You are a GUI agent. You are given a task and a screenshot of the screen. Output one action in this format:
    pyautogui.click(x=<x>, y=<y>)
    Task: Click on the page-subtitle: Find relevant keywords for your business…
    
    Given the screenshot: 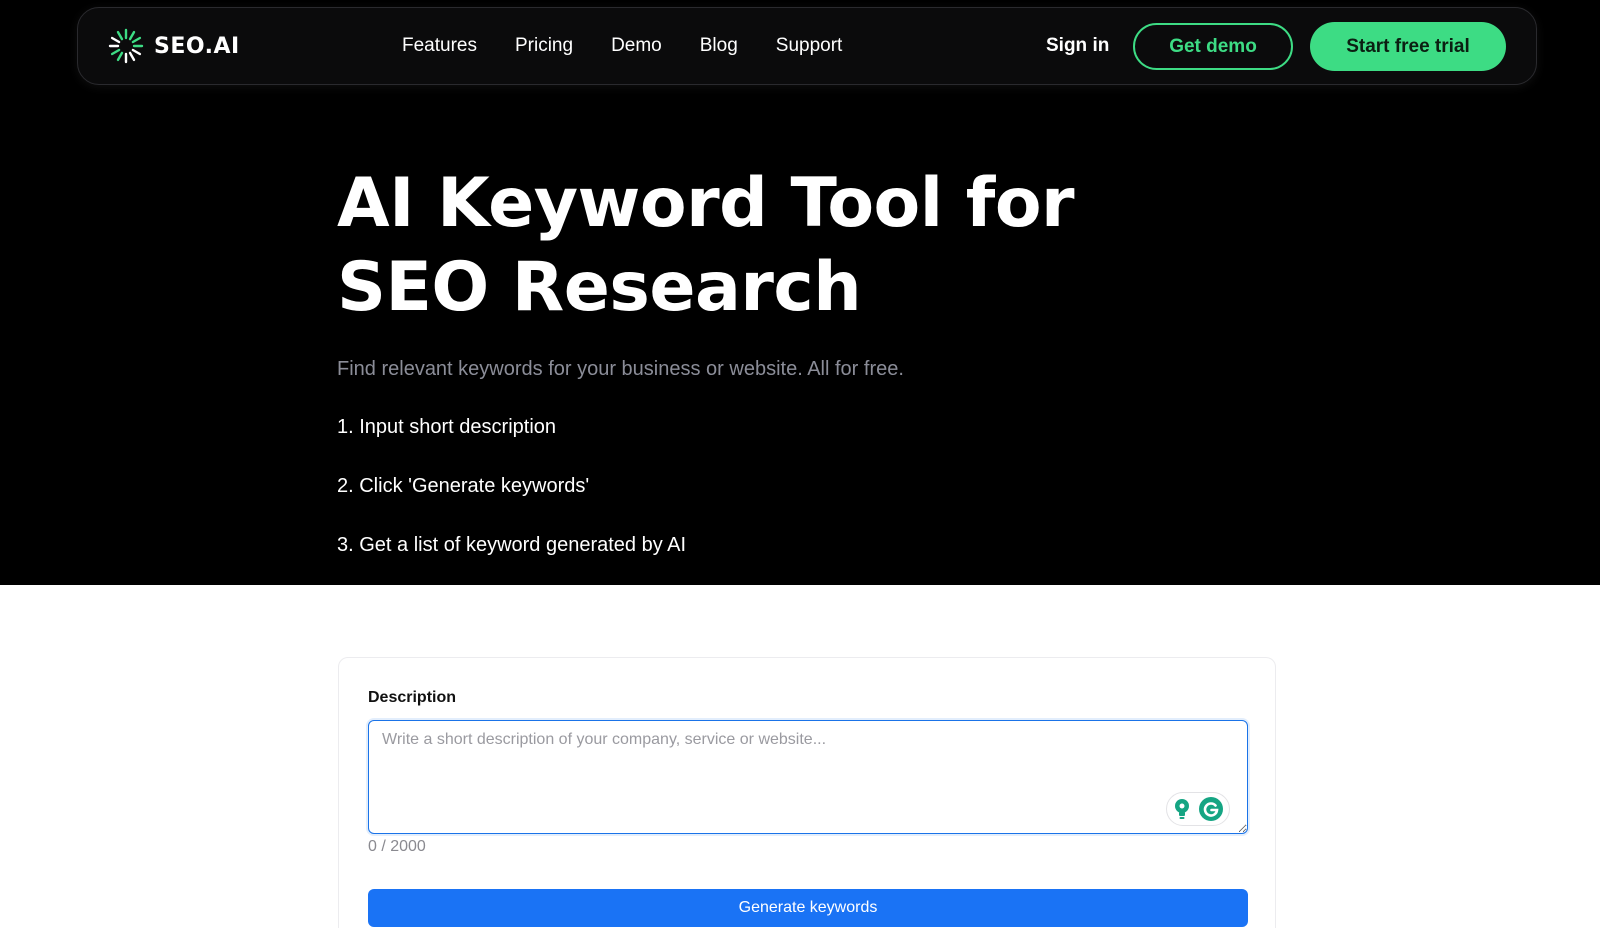 What is the action you would take?
    pyautogui.click(x=620, y=369)
    